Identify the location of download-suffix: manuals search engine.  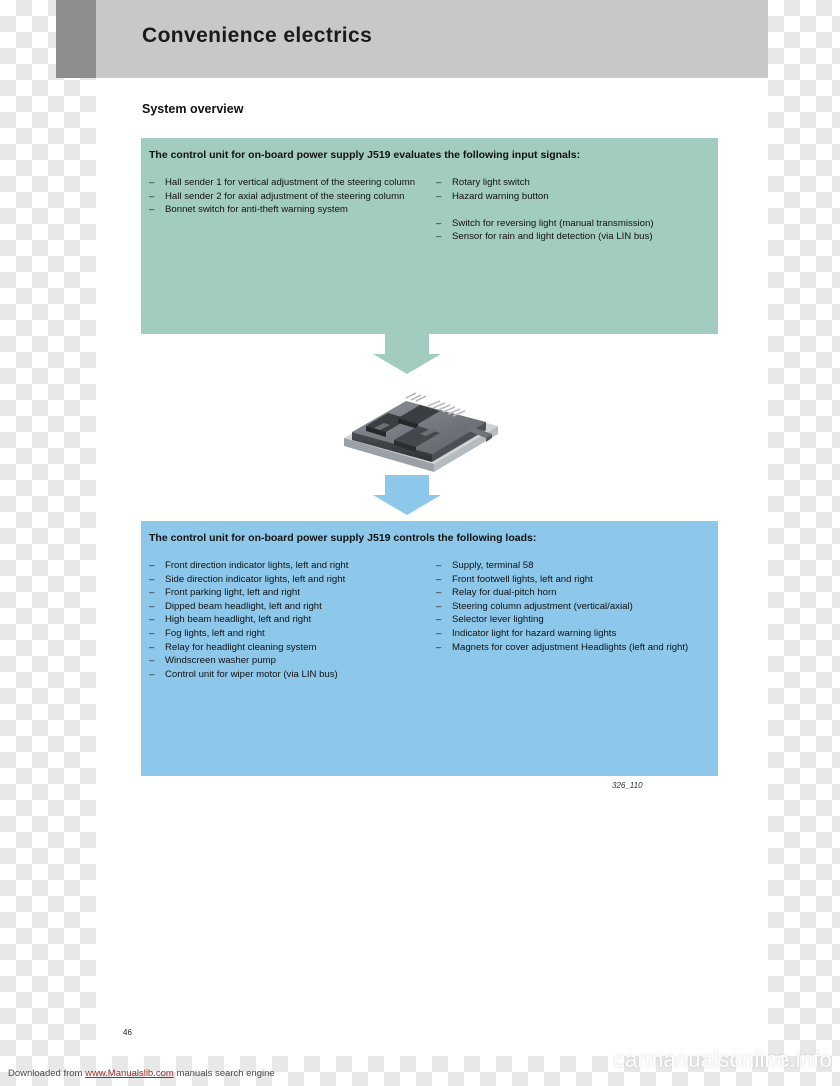
(224, 1073).